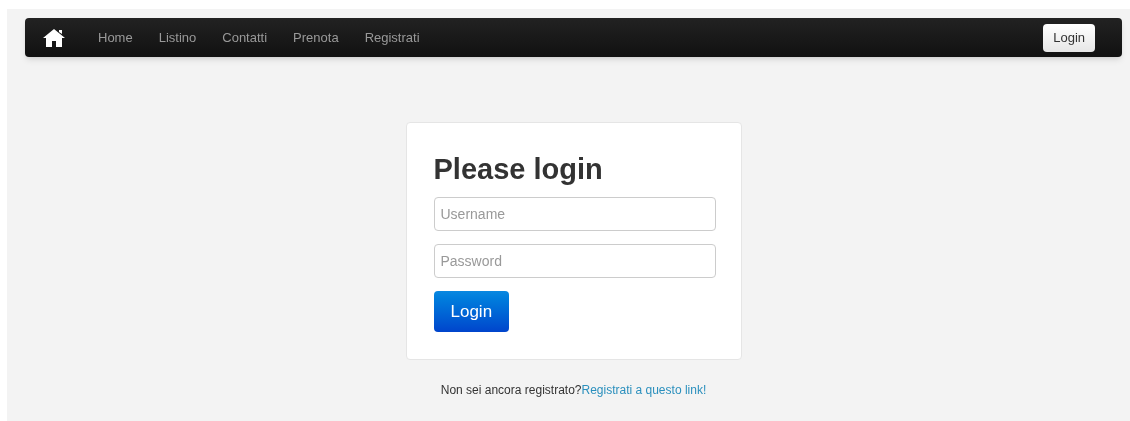 Image resolution: width=1130 pixels, height=421 pixels. What do you see at coordinates (471, 311) in the screenshot?
I see `submit-button: Login` at bounding box center [471, 311].